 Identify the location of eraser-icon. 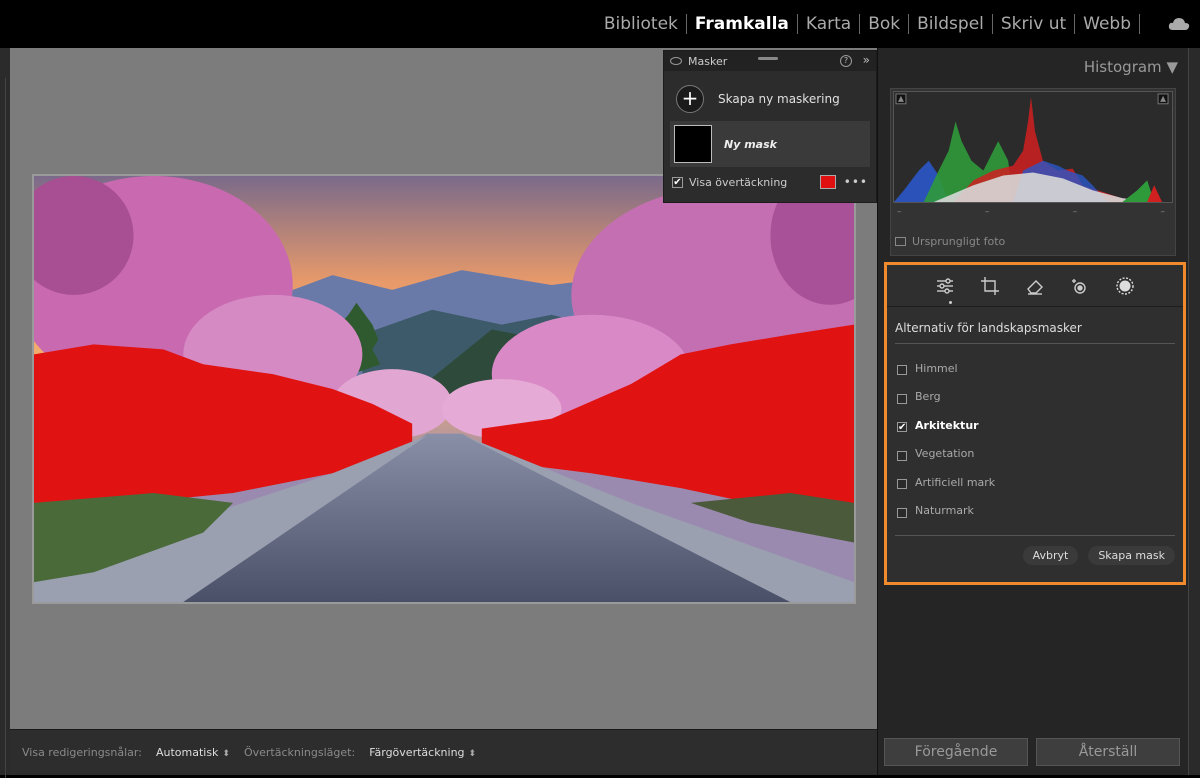
(1035, 286).